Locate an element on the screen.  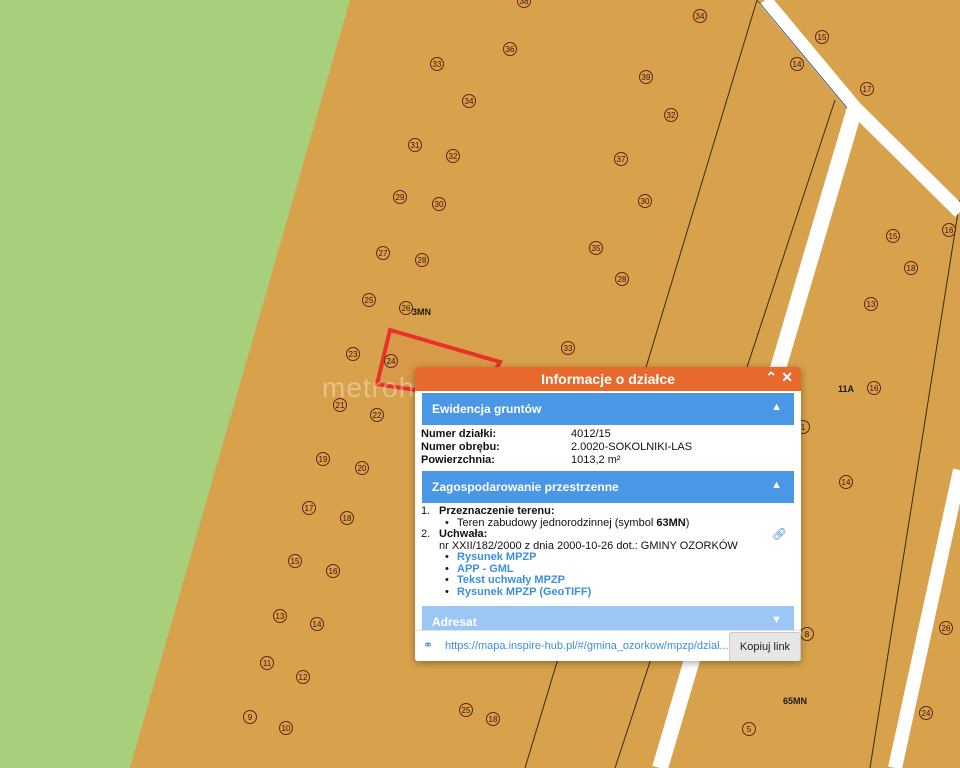
zone-label: 65MN is located at coordinates (795, 701).